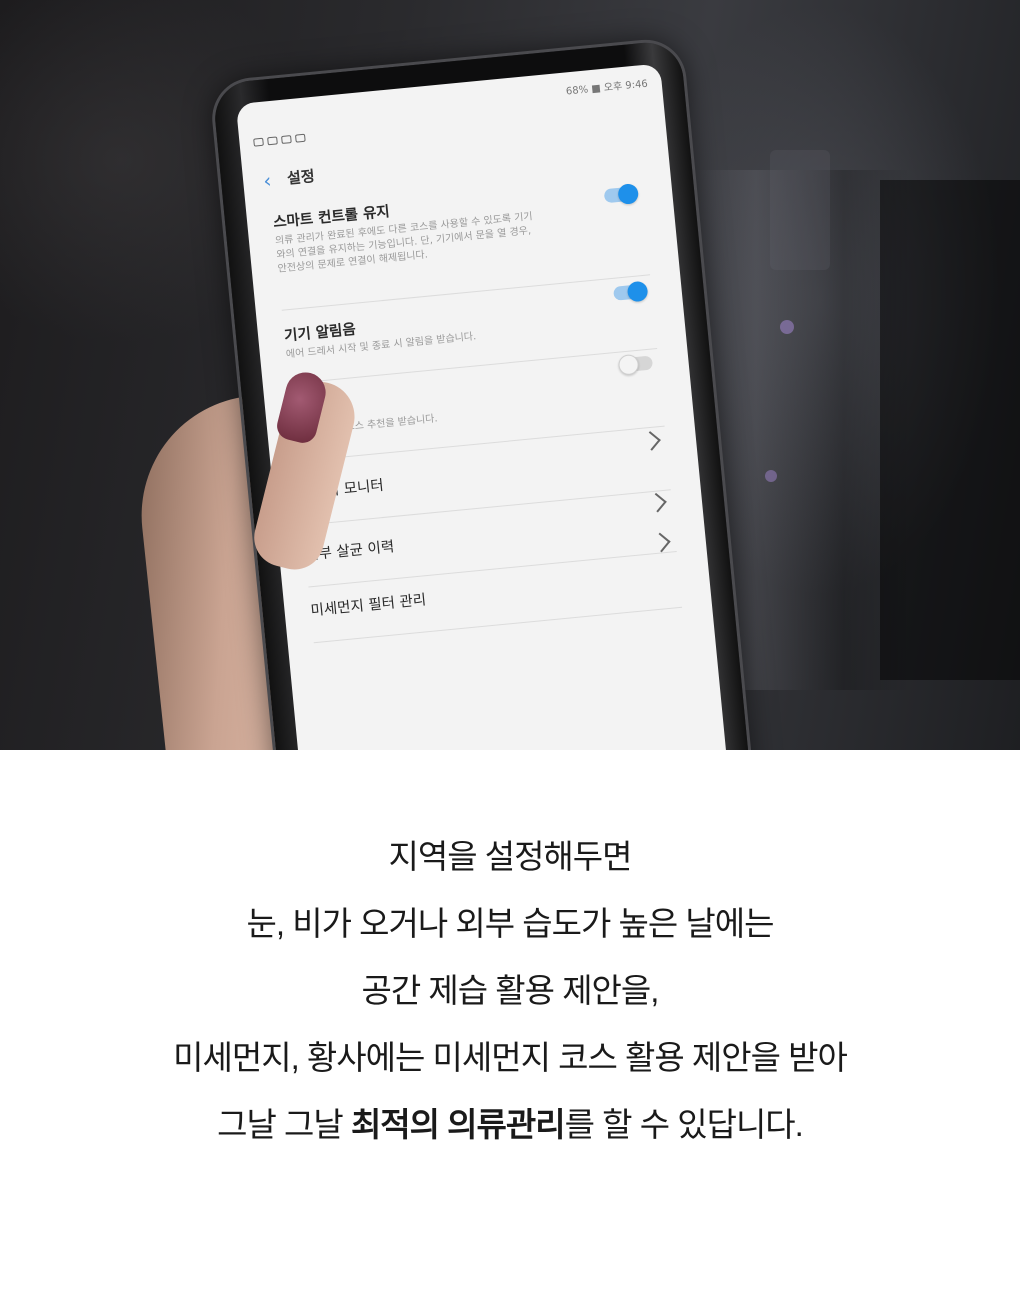 The image size is (1020, 1300). What do you see at coordinates (510, 923) in the screenshot?
I see `caption-line-2: 눈, 비가 오거나 외부 습도가 높은 날에는` at bounding box center [510, 923].